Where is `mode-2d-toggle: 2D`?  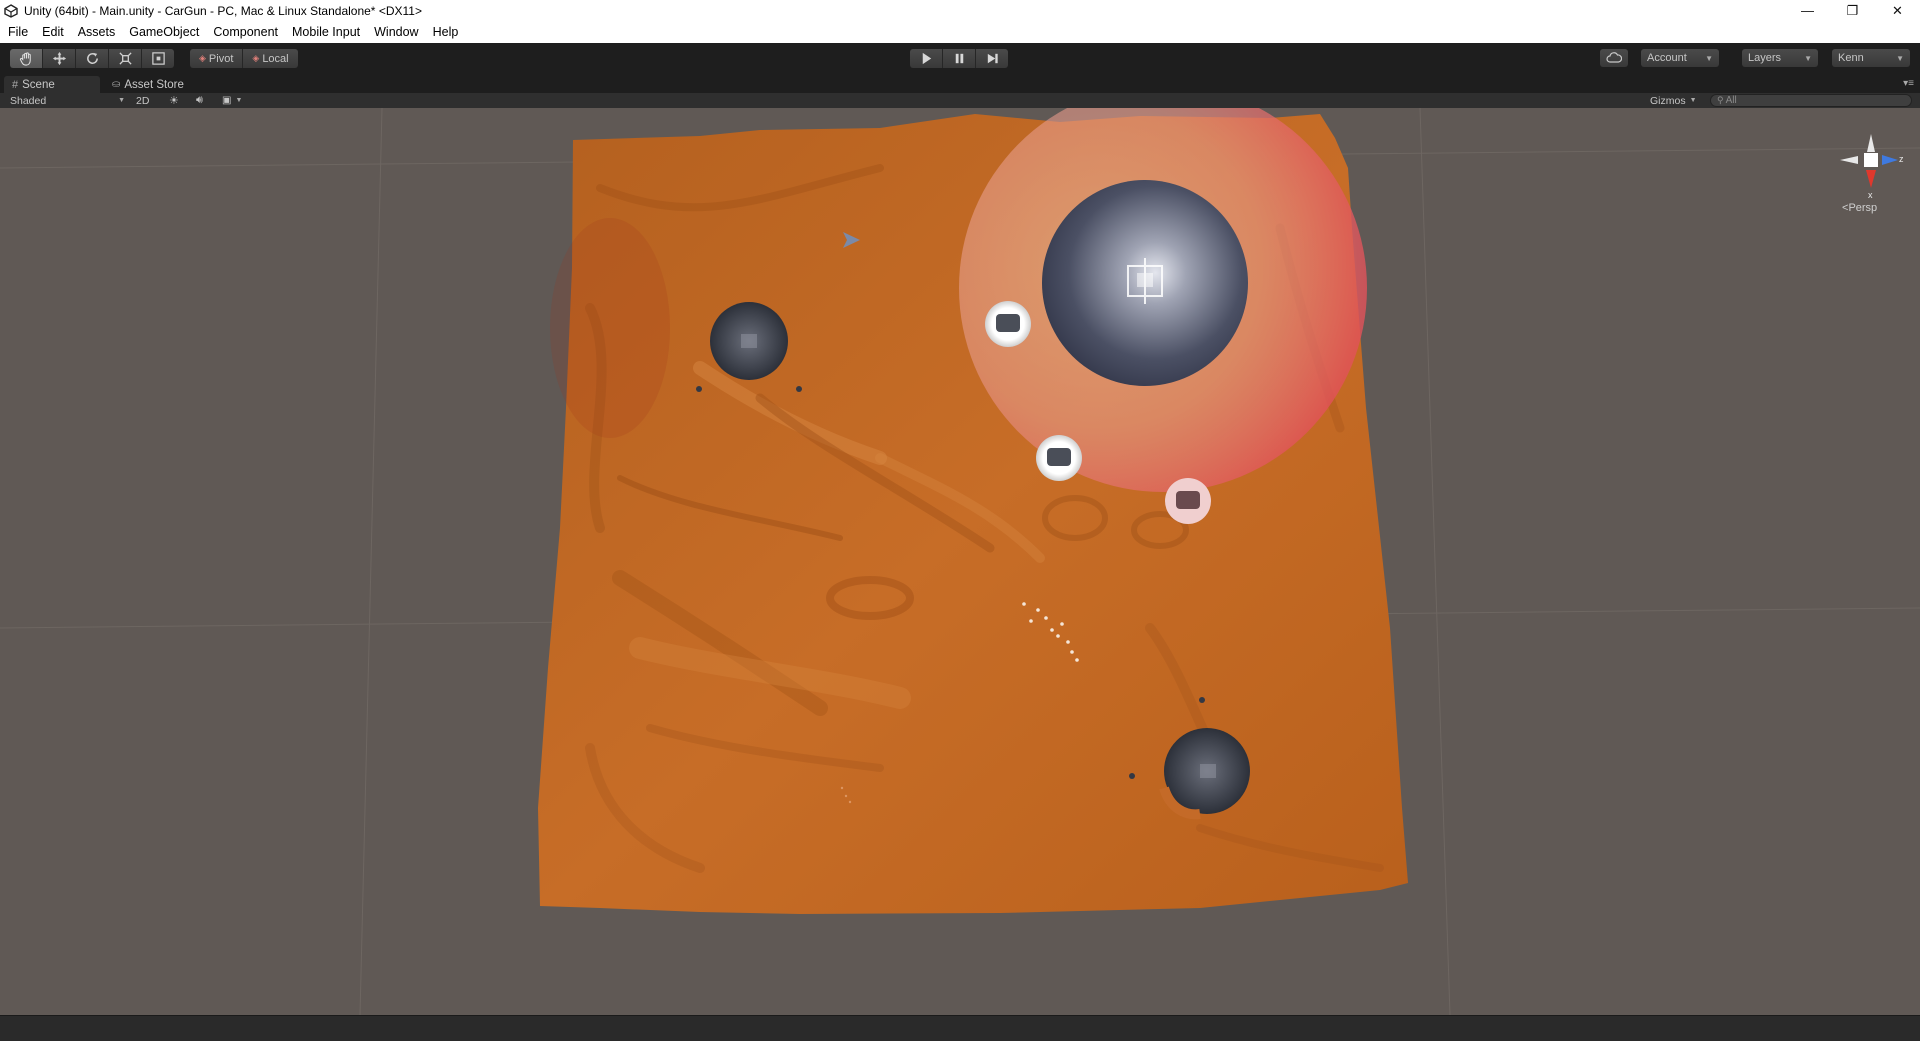 mode-2d-toggle: 2D is located at coordinates (142, 100).